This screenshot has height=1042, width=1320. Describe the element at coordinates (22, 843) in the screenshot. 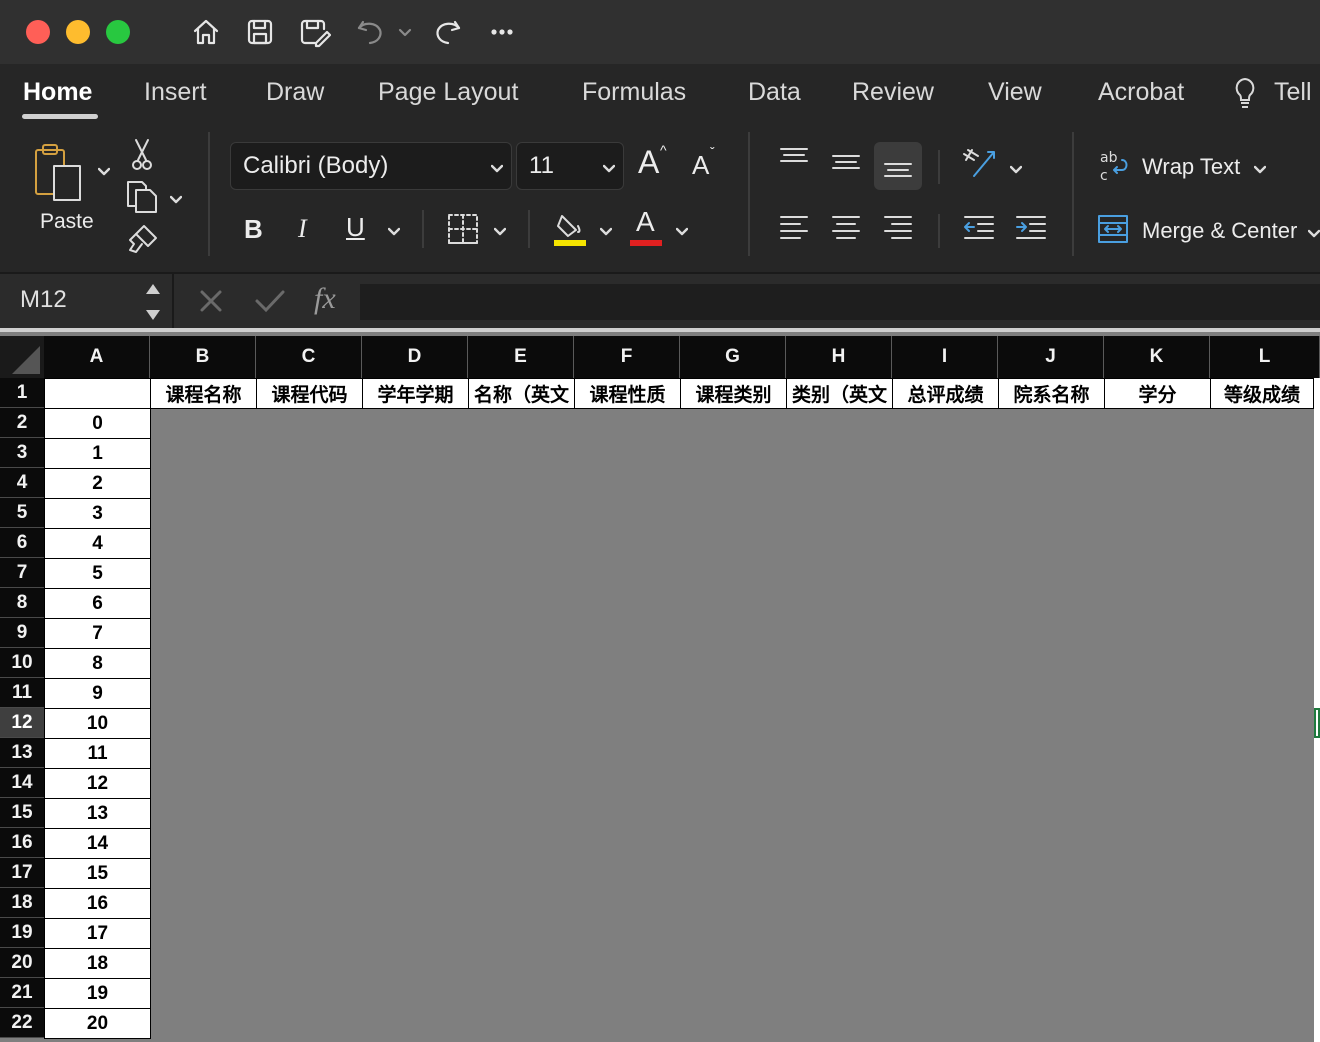

I see `row-header-16: 16` at that location.